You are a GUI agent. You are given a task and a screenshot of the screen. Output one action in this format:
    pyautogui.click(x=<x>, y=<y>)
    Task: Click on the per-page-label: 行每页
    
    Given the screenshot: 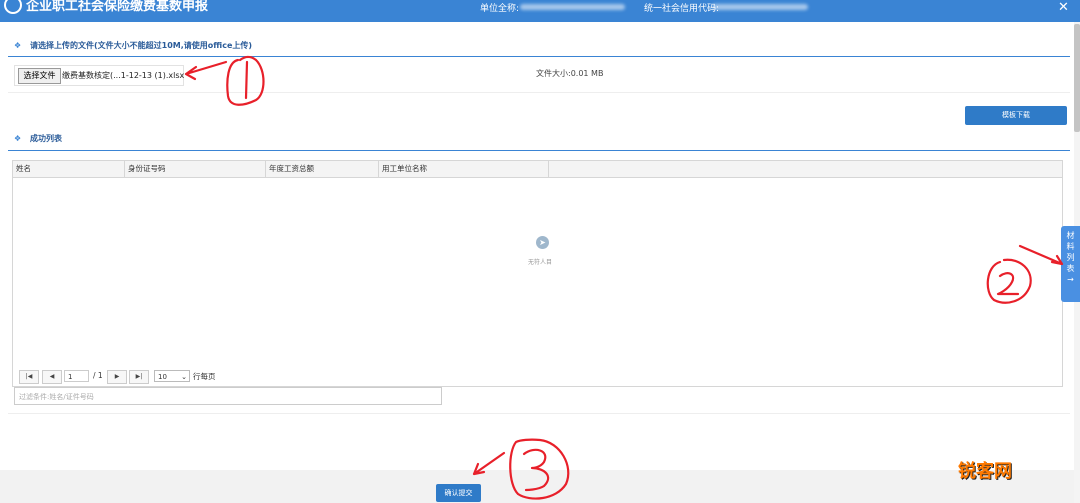 What is the action you would take?
    pyautogui.click(x=204, y=376)
    